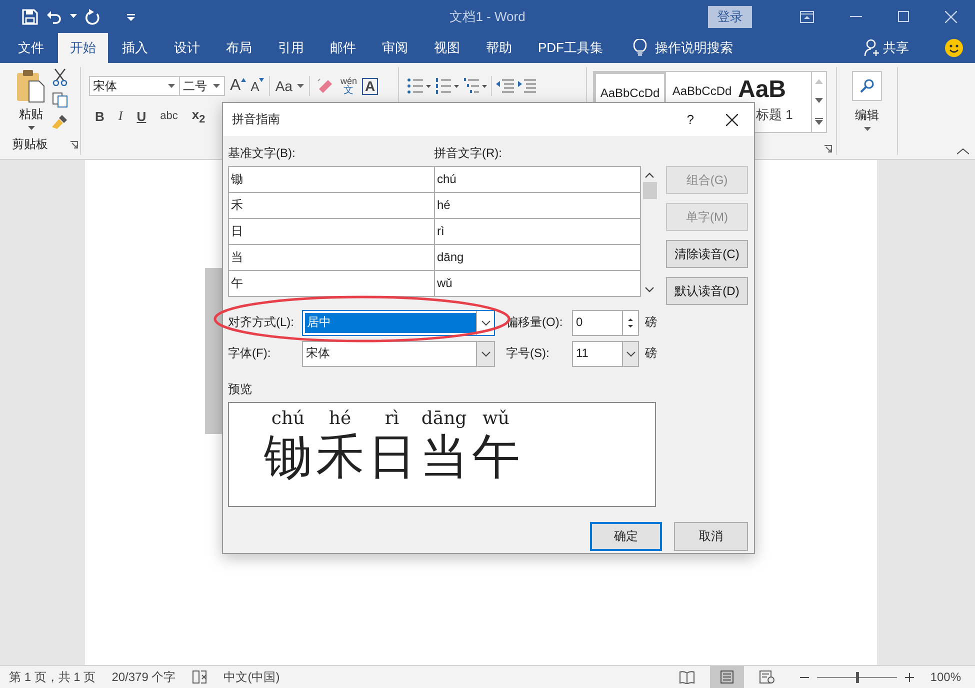 The image size is (975, 688). I want to click on ribbon-tab: 视图, so click(447, 48).